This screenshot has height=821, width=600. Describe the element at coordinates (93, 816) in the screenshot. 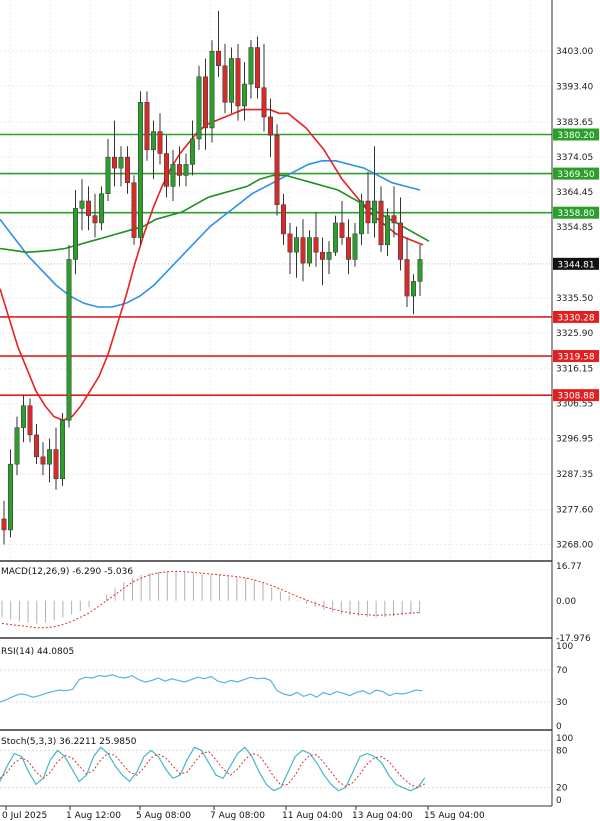

I see `time-tick-label: 1 Aug 12:00` at that location.